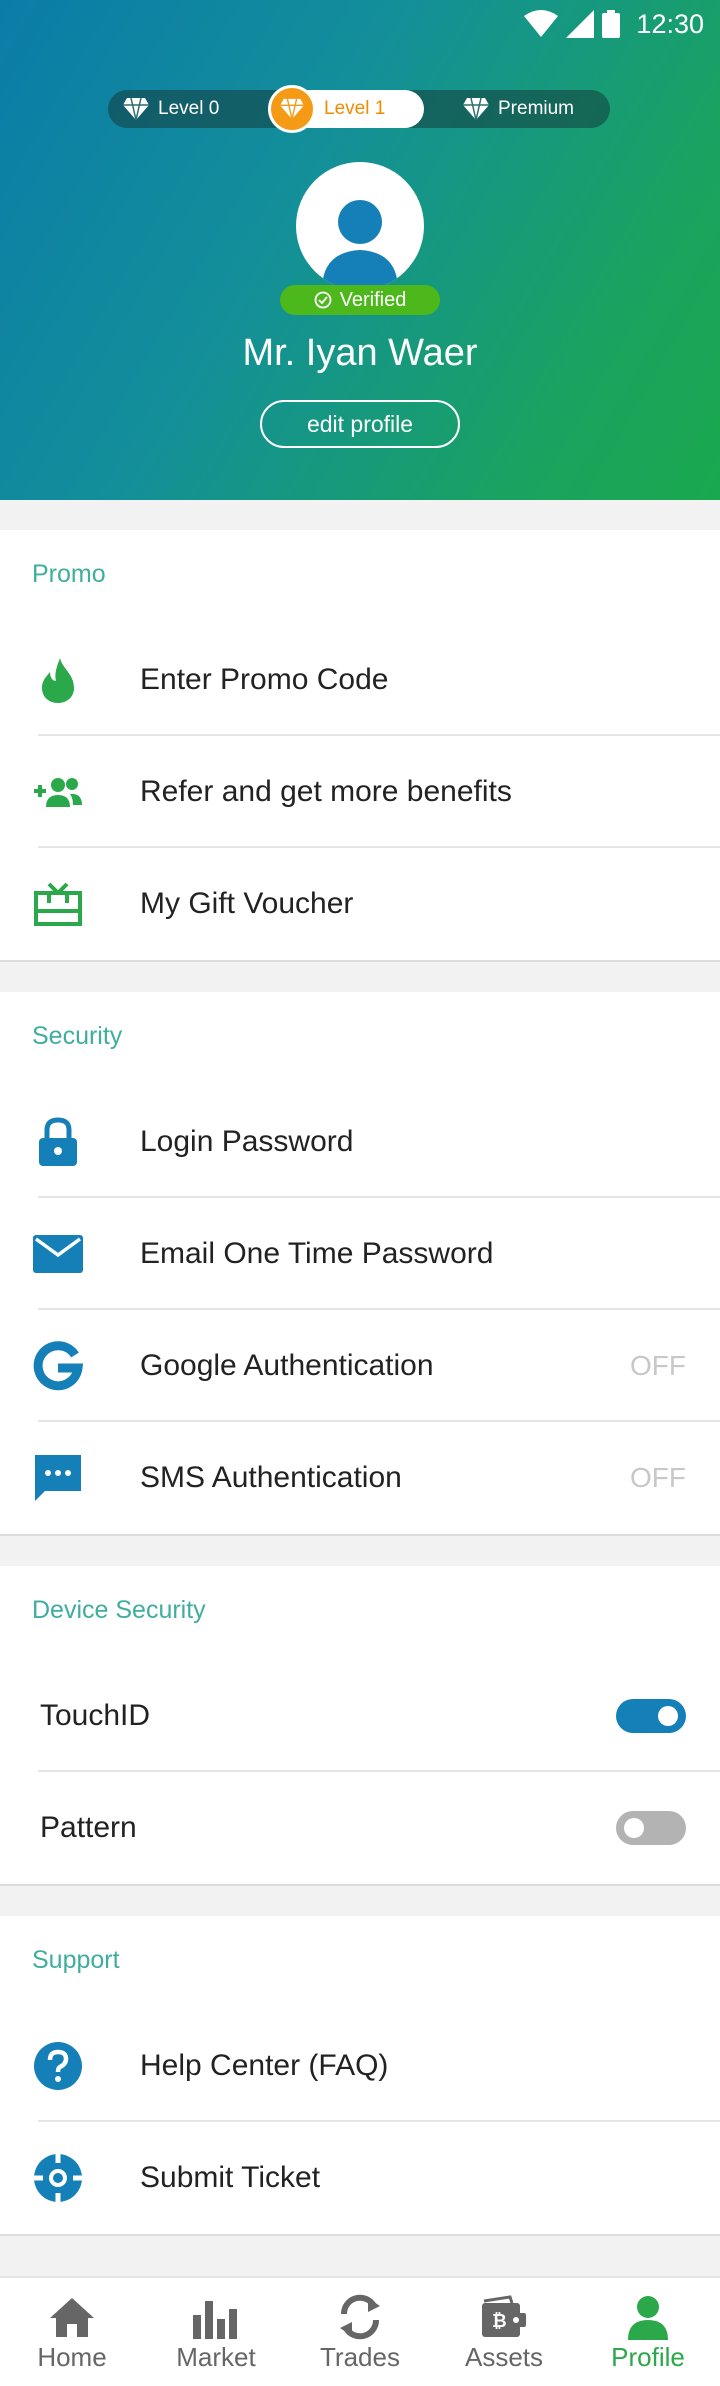 Image resolution: width=720 pixels, height=2386 pixels. What do you see at coordinates (58, 904) in the screenshot?
I see `gift-icon` at bounding box center [58, 904].